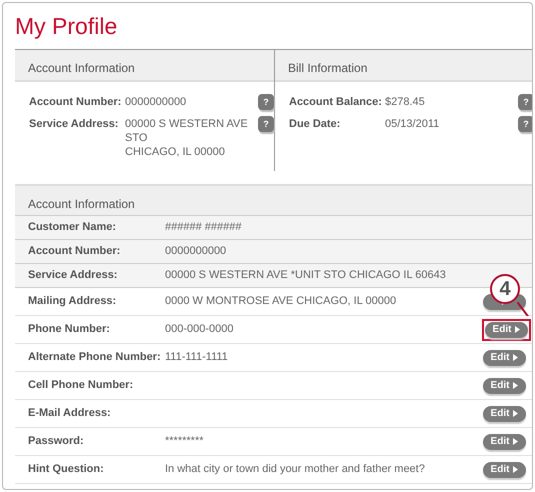 The height and width of the screenshot is (492, 535). I want to click on field-label: Mailing Address:, so click(73, 302).